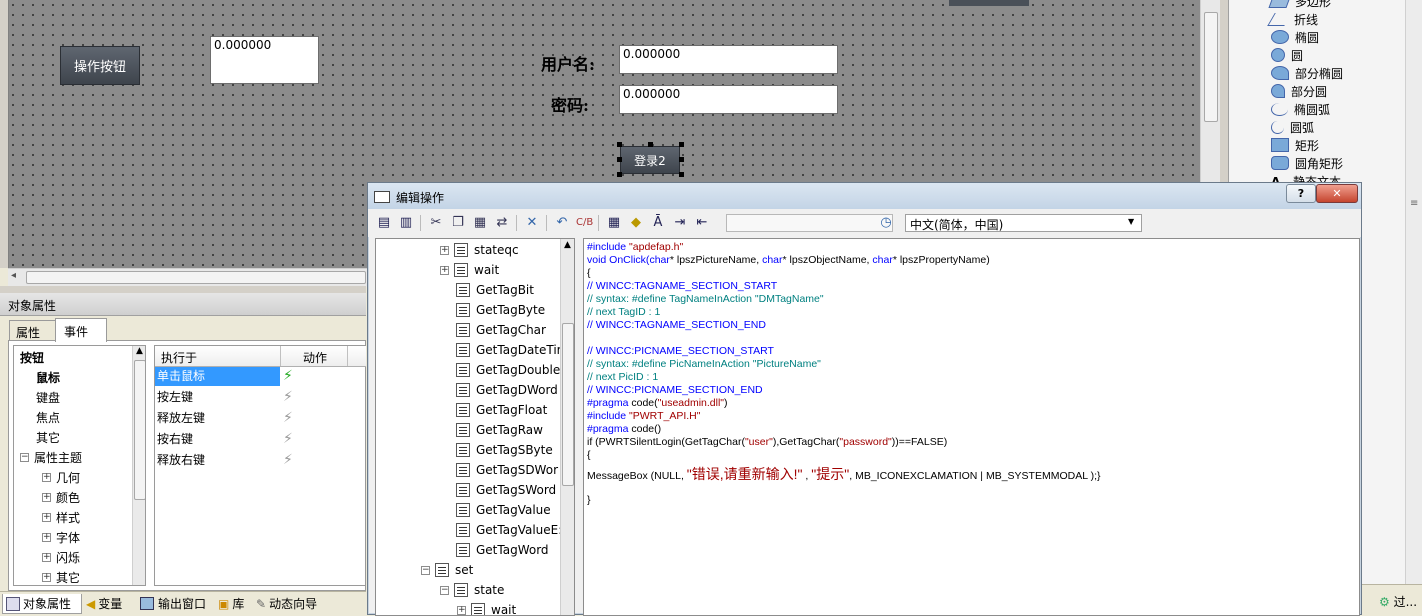 This screenshot has width=1422, height=616. Describe the element at coordinates (502, 550) in the screenshot. I see `function-tree-item: GetTagWord` at that location.